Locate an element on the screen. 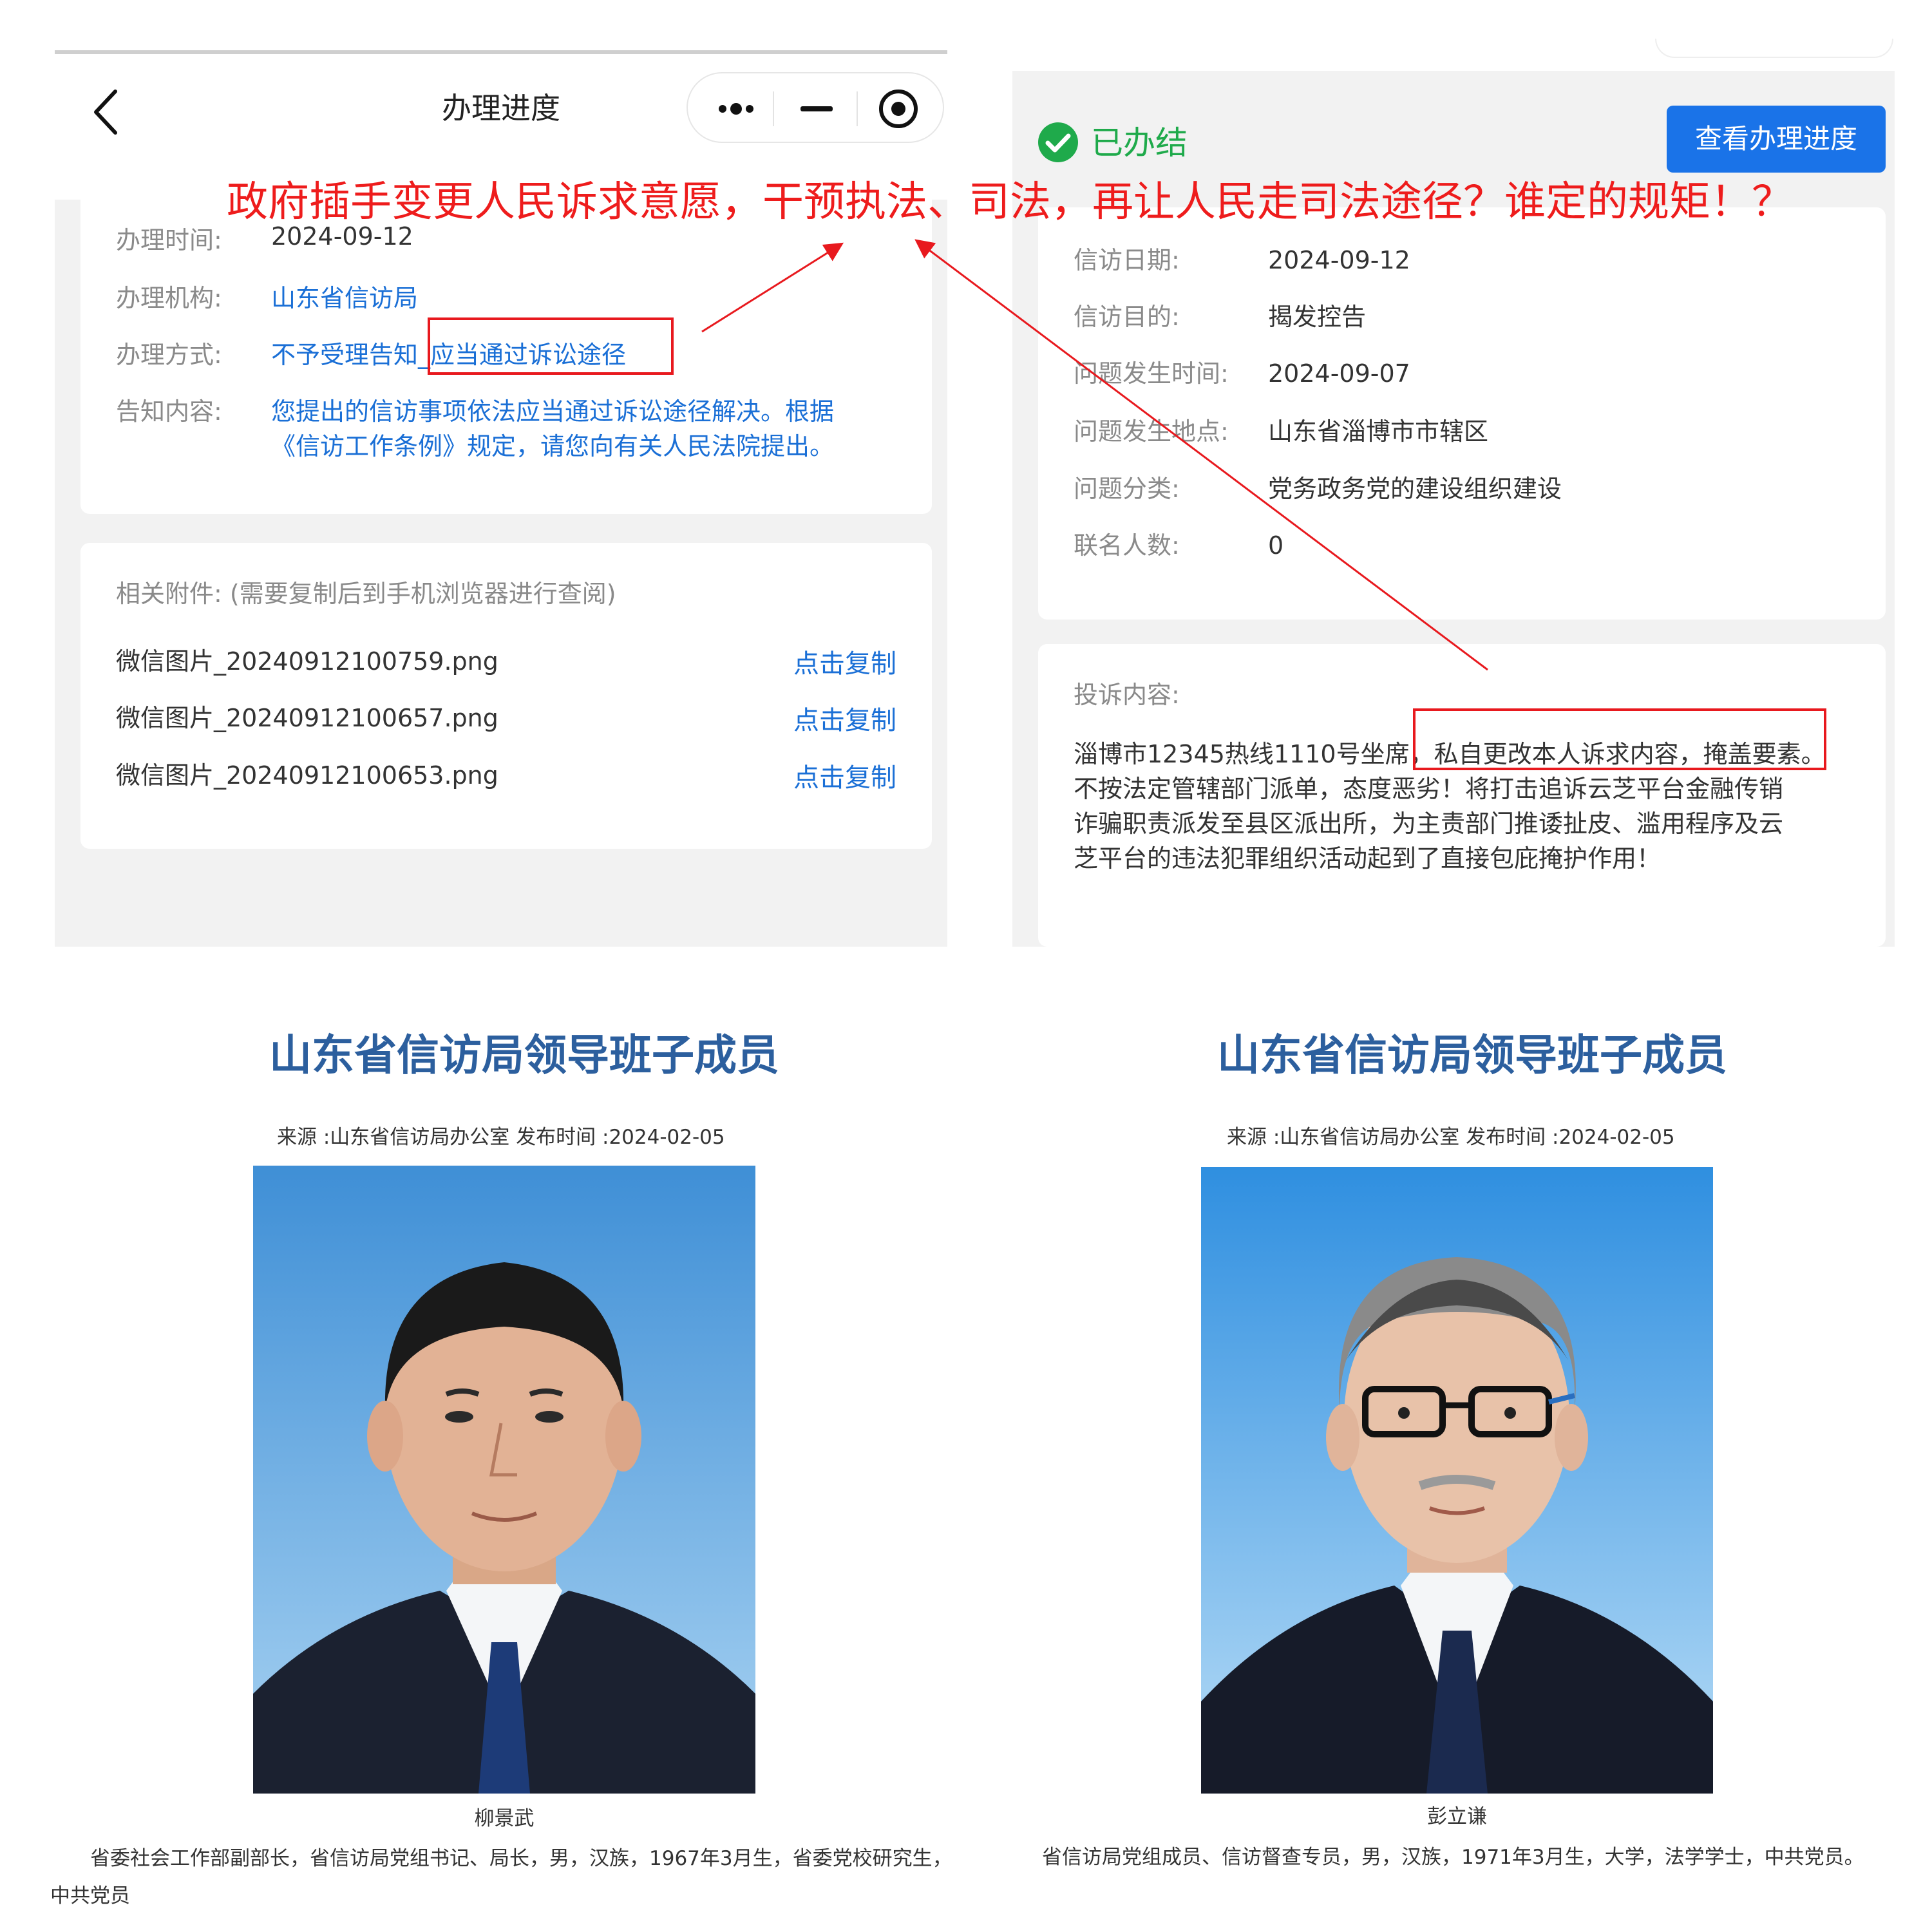  category-value: 党务政务党的建设组织建设 is located at coordinates (1415, 489).